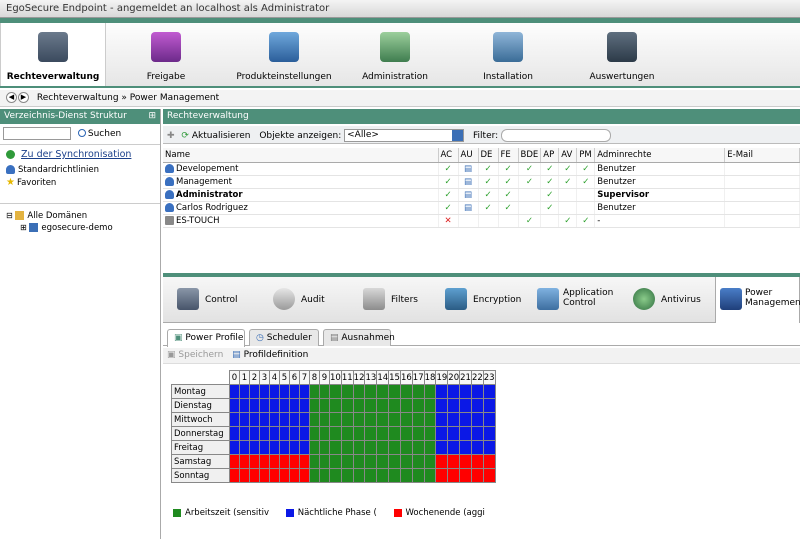 The image size is (800, 539). What do you see at coordinates (481, 169) in the screenshot?
I see `table-row: Developement ✓ ▤ ✓ ✓ ✓ ✓ ✓ ✓ Benutzer` at bounding box center [481, 169].